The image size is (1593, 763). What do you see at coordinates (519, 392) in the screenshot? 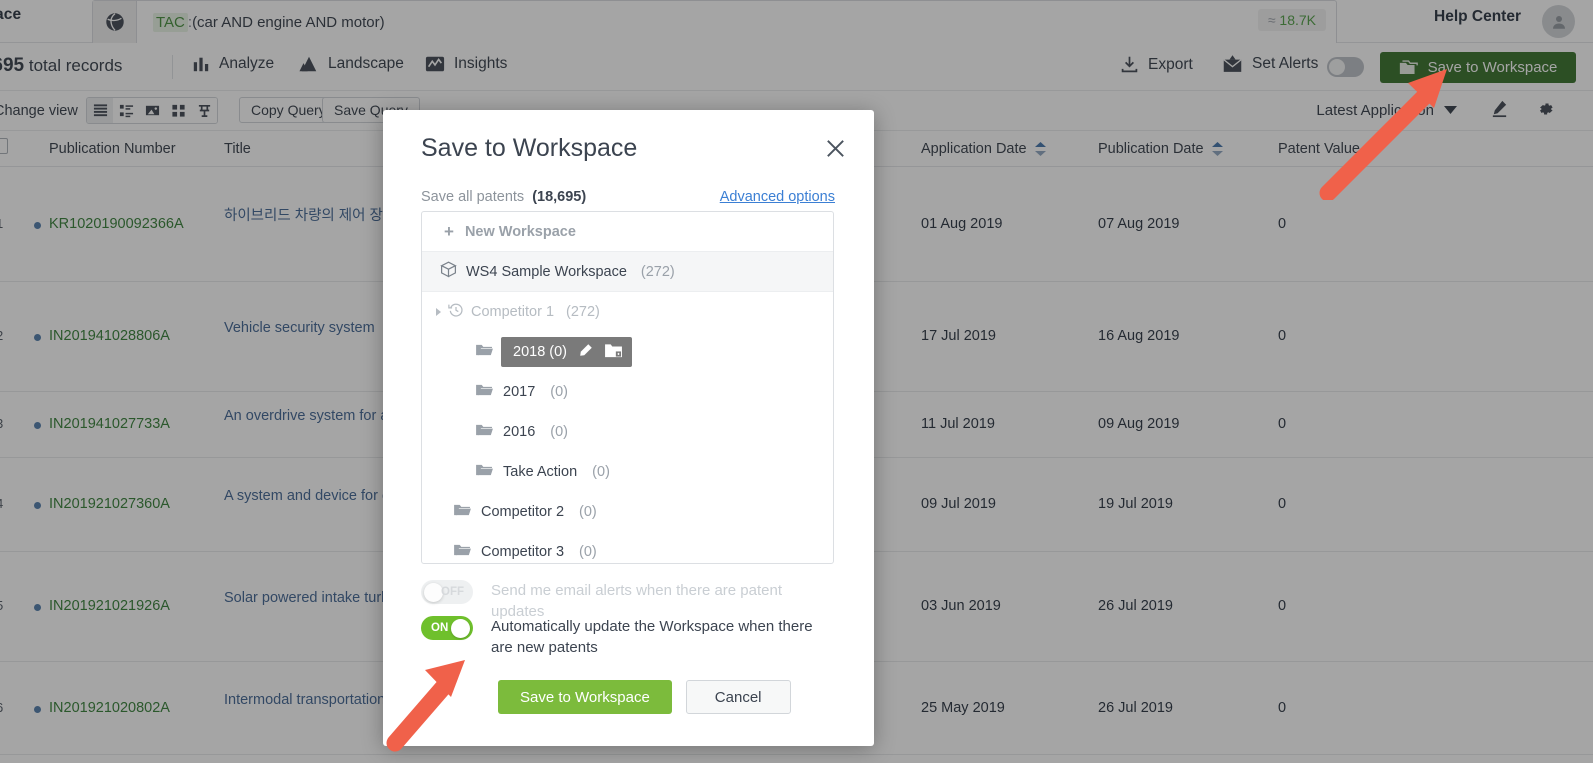
I see `tree-item-label: 2017` at bounding box center [519, 392].